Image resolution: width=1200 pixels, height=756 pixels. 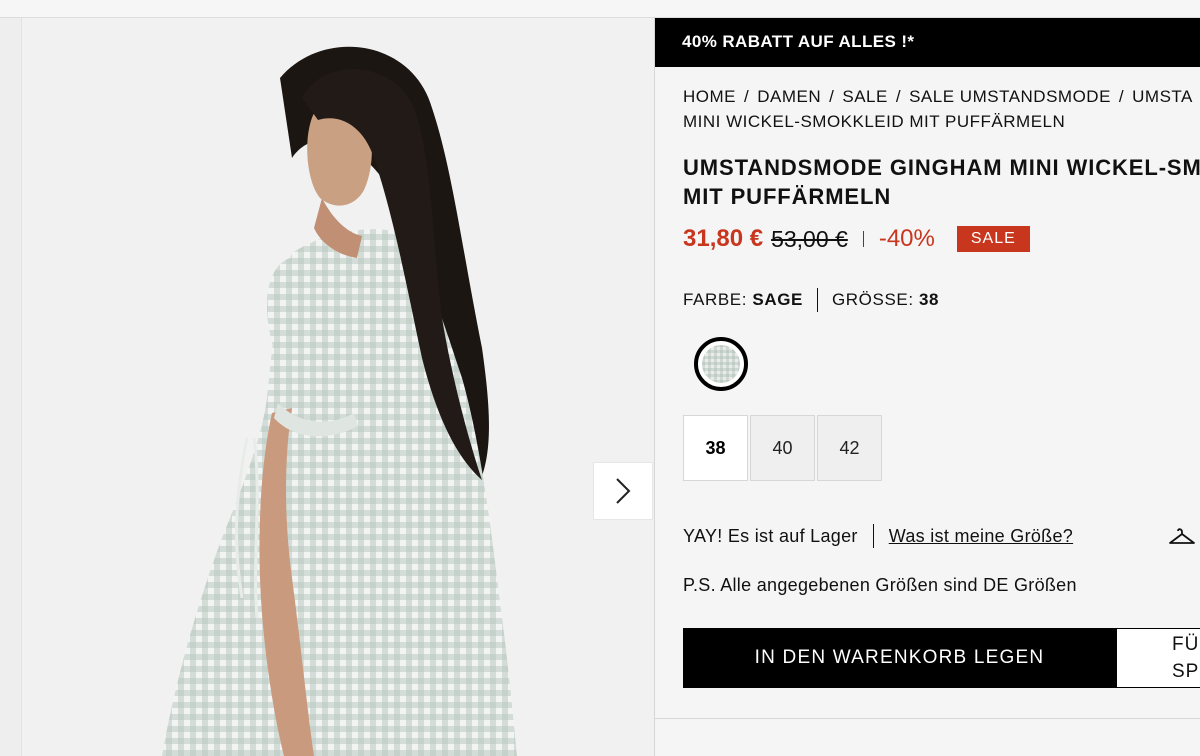 What do you see at coordinates (927, 42) in the screenshot?
I see `promo-banner: 40% RABATT AUF ALLES !*` at bounding box center [927, 42].